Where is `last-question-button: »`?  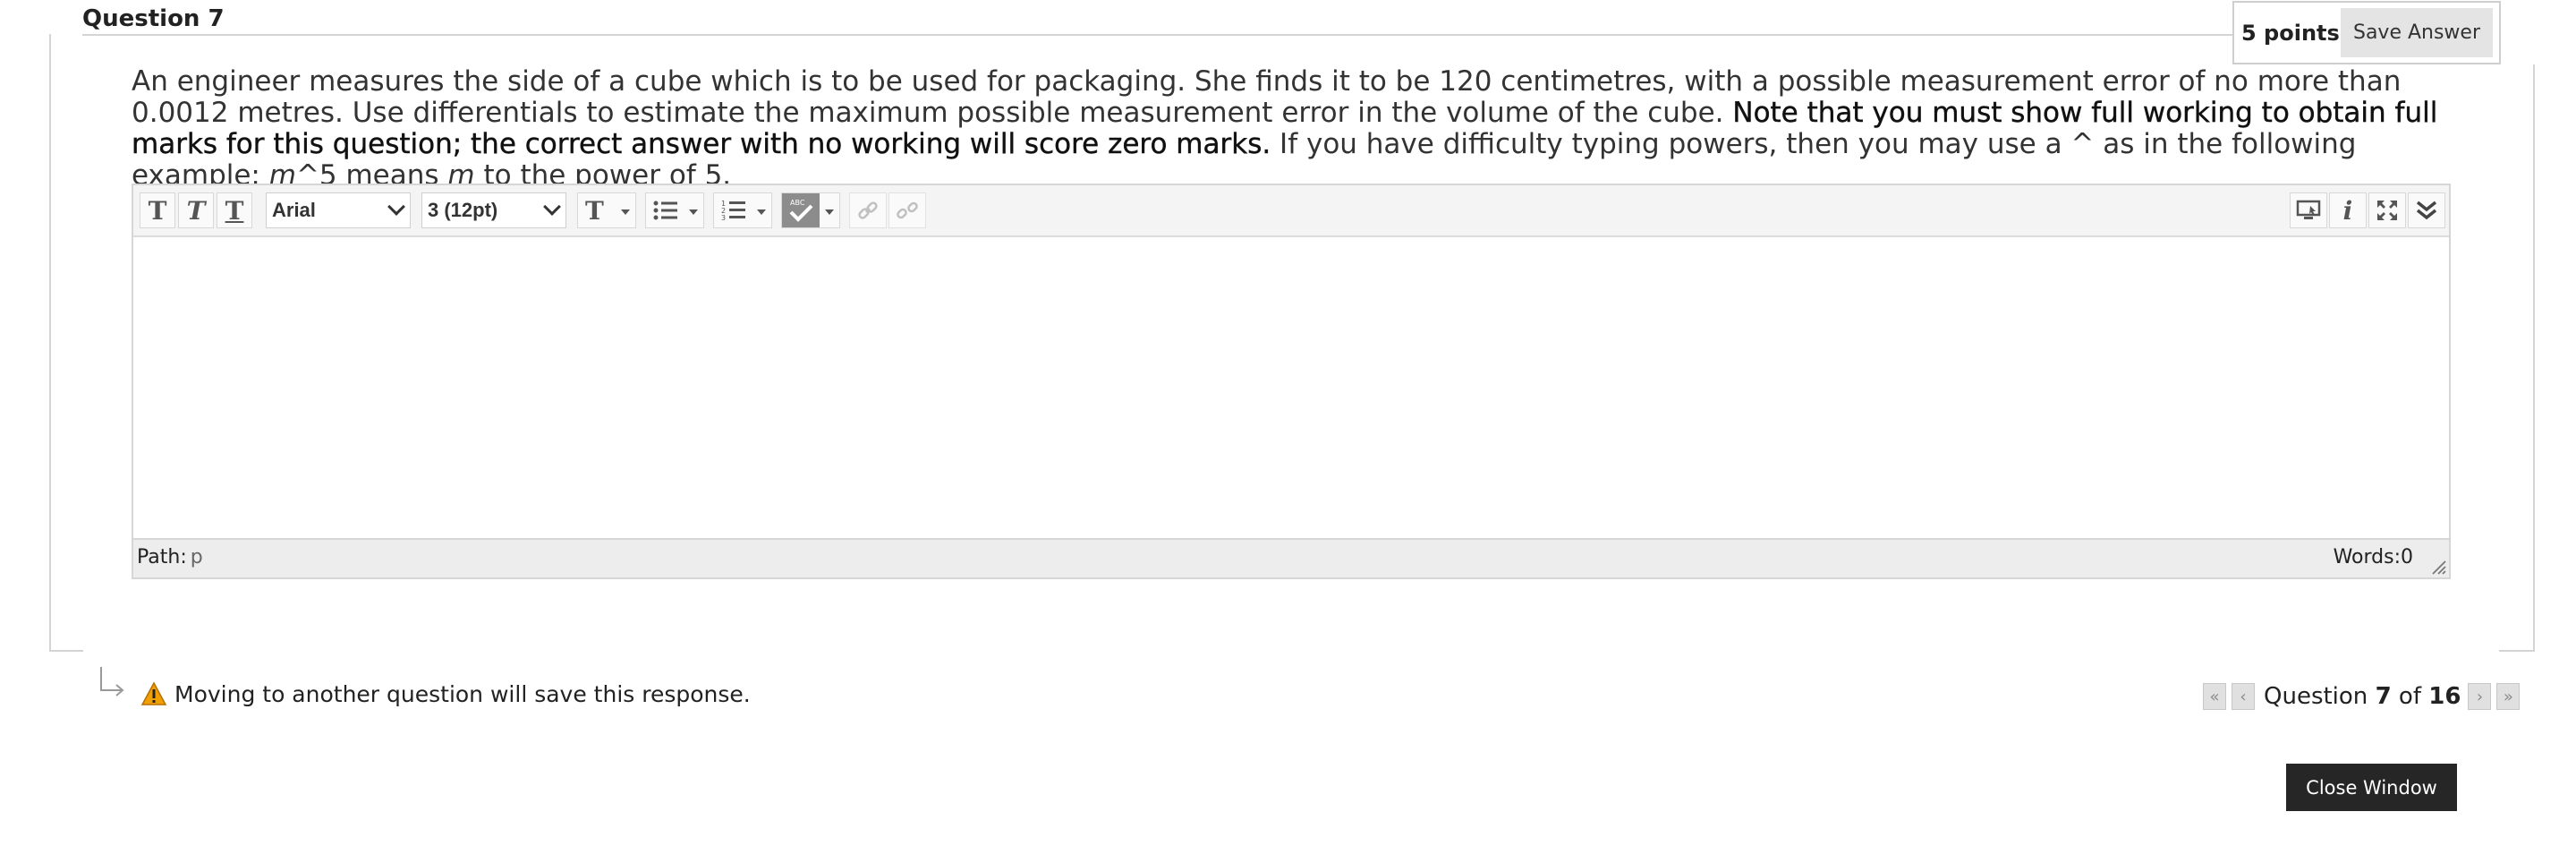
last-question-button: » is located at coordinates (2508, 696).